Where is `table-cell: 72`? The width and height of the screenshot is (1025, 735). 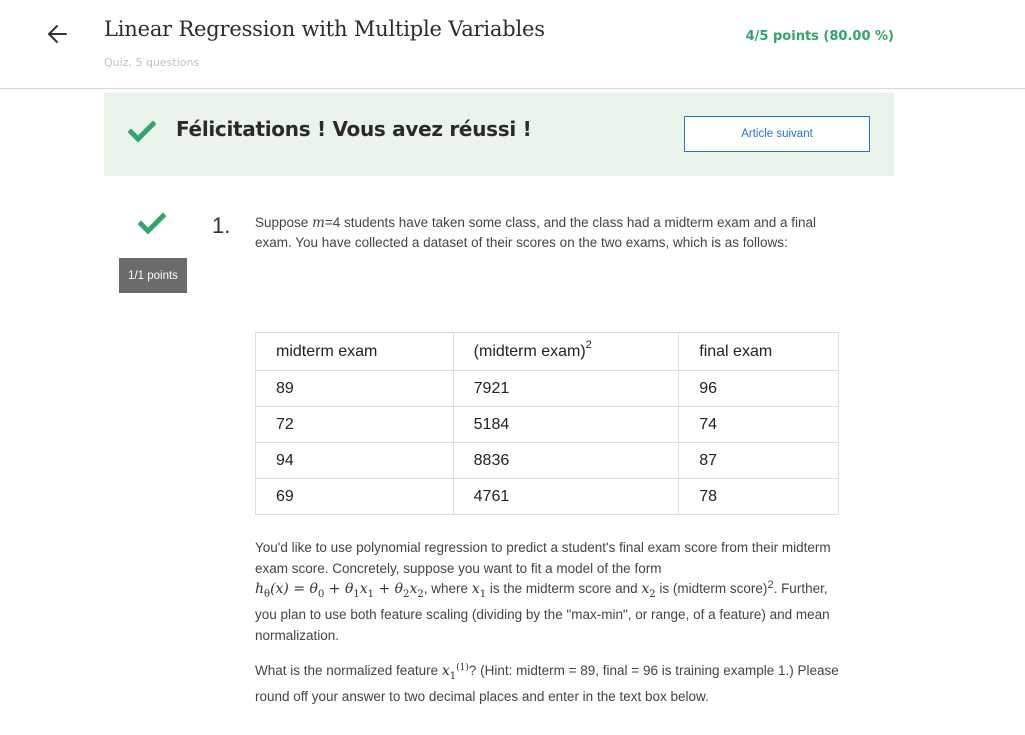
table-cell: 72 is located at coordinates (354, 424).